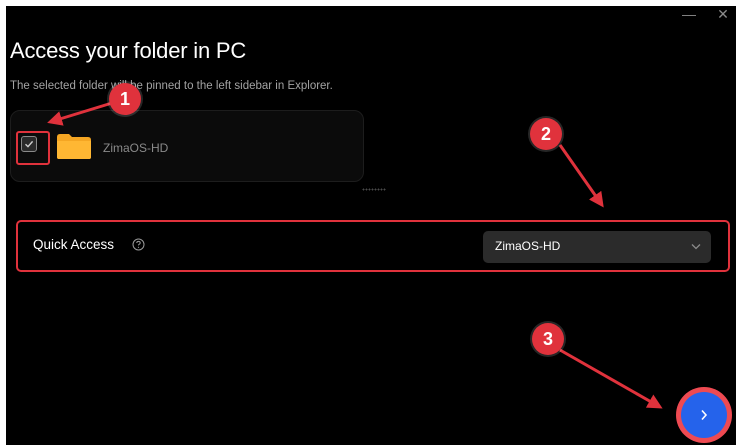 Image resolution: width=736 pixels, height=445 pixels. I want to click on quick-access-select-value: ZimaOS-HD, so click(528, 246).